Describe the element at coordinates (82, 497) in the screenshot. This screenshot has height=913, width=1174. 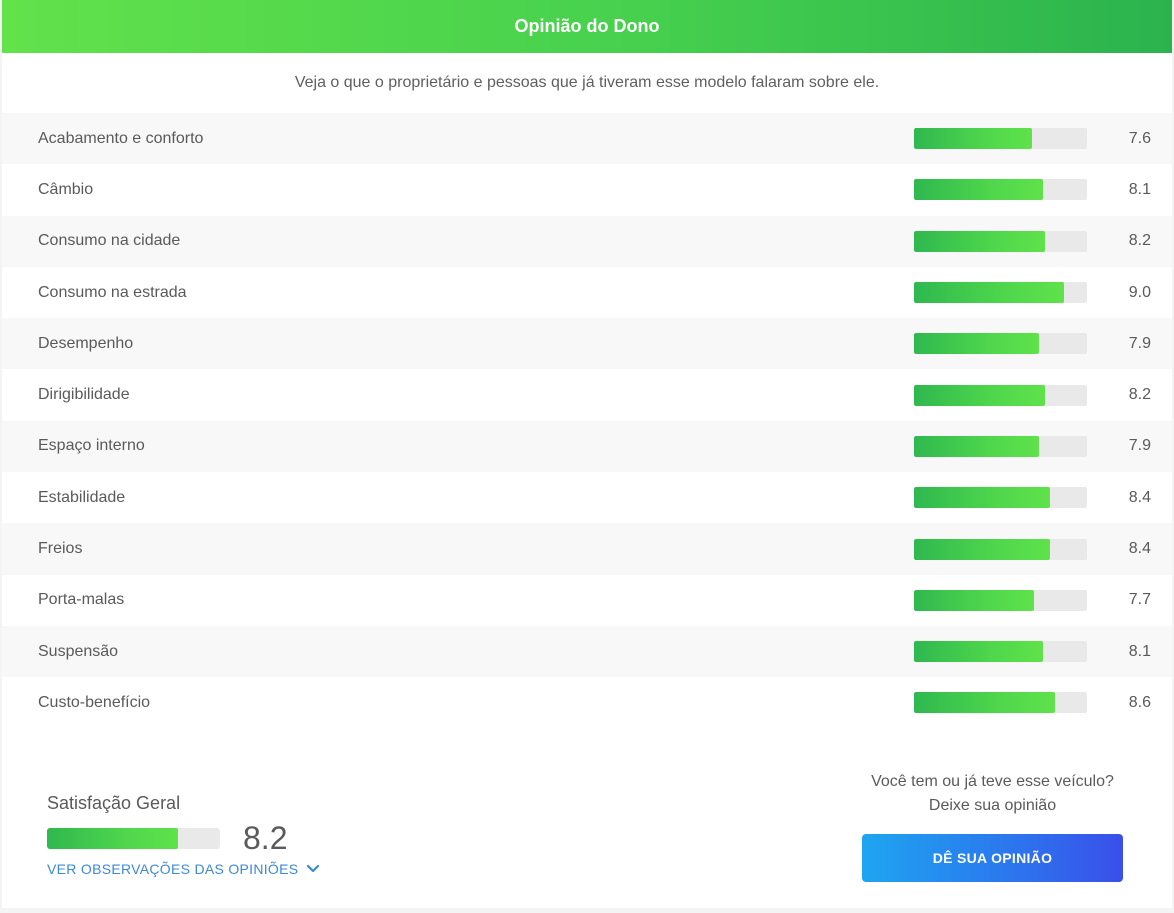
I see `rating-label: Estabilidade` at that location.